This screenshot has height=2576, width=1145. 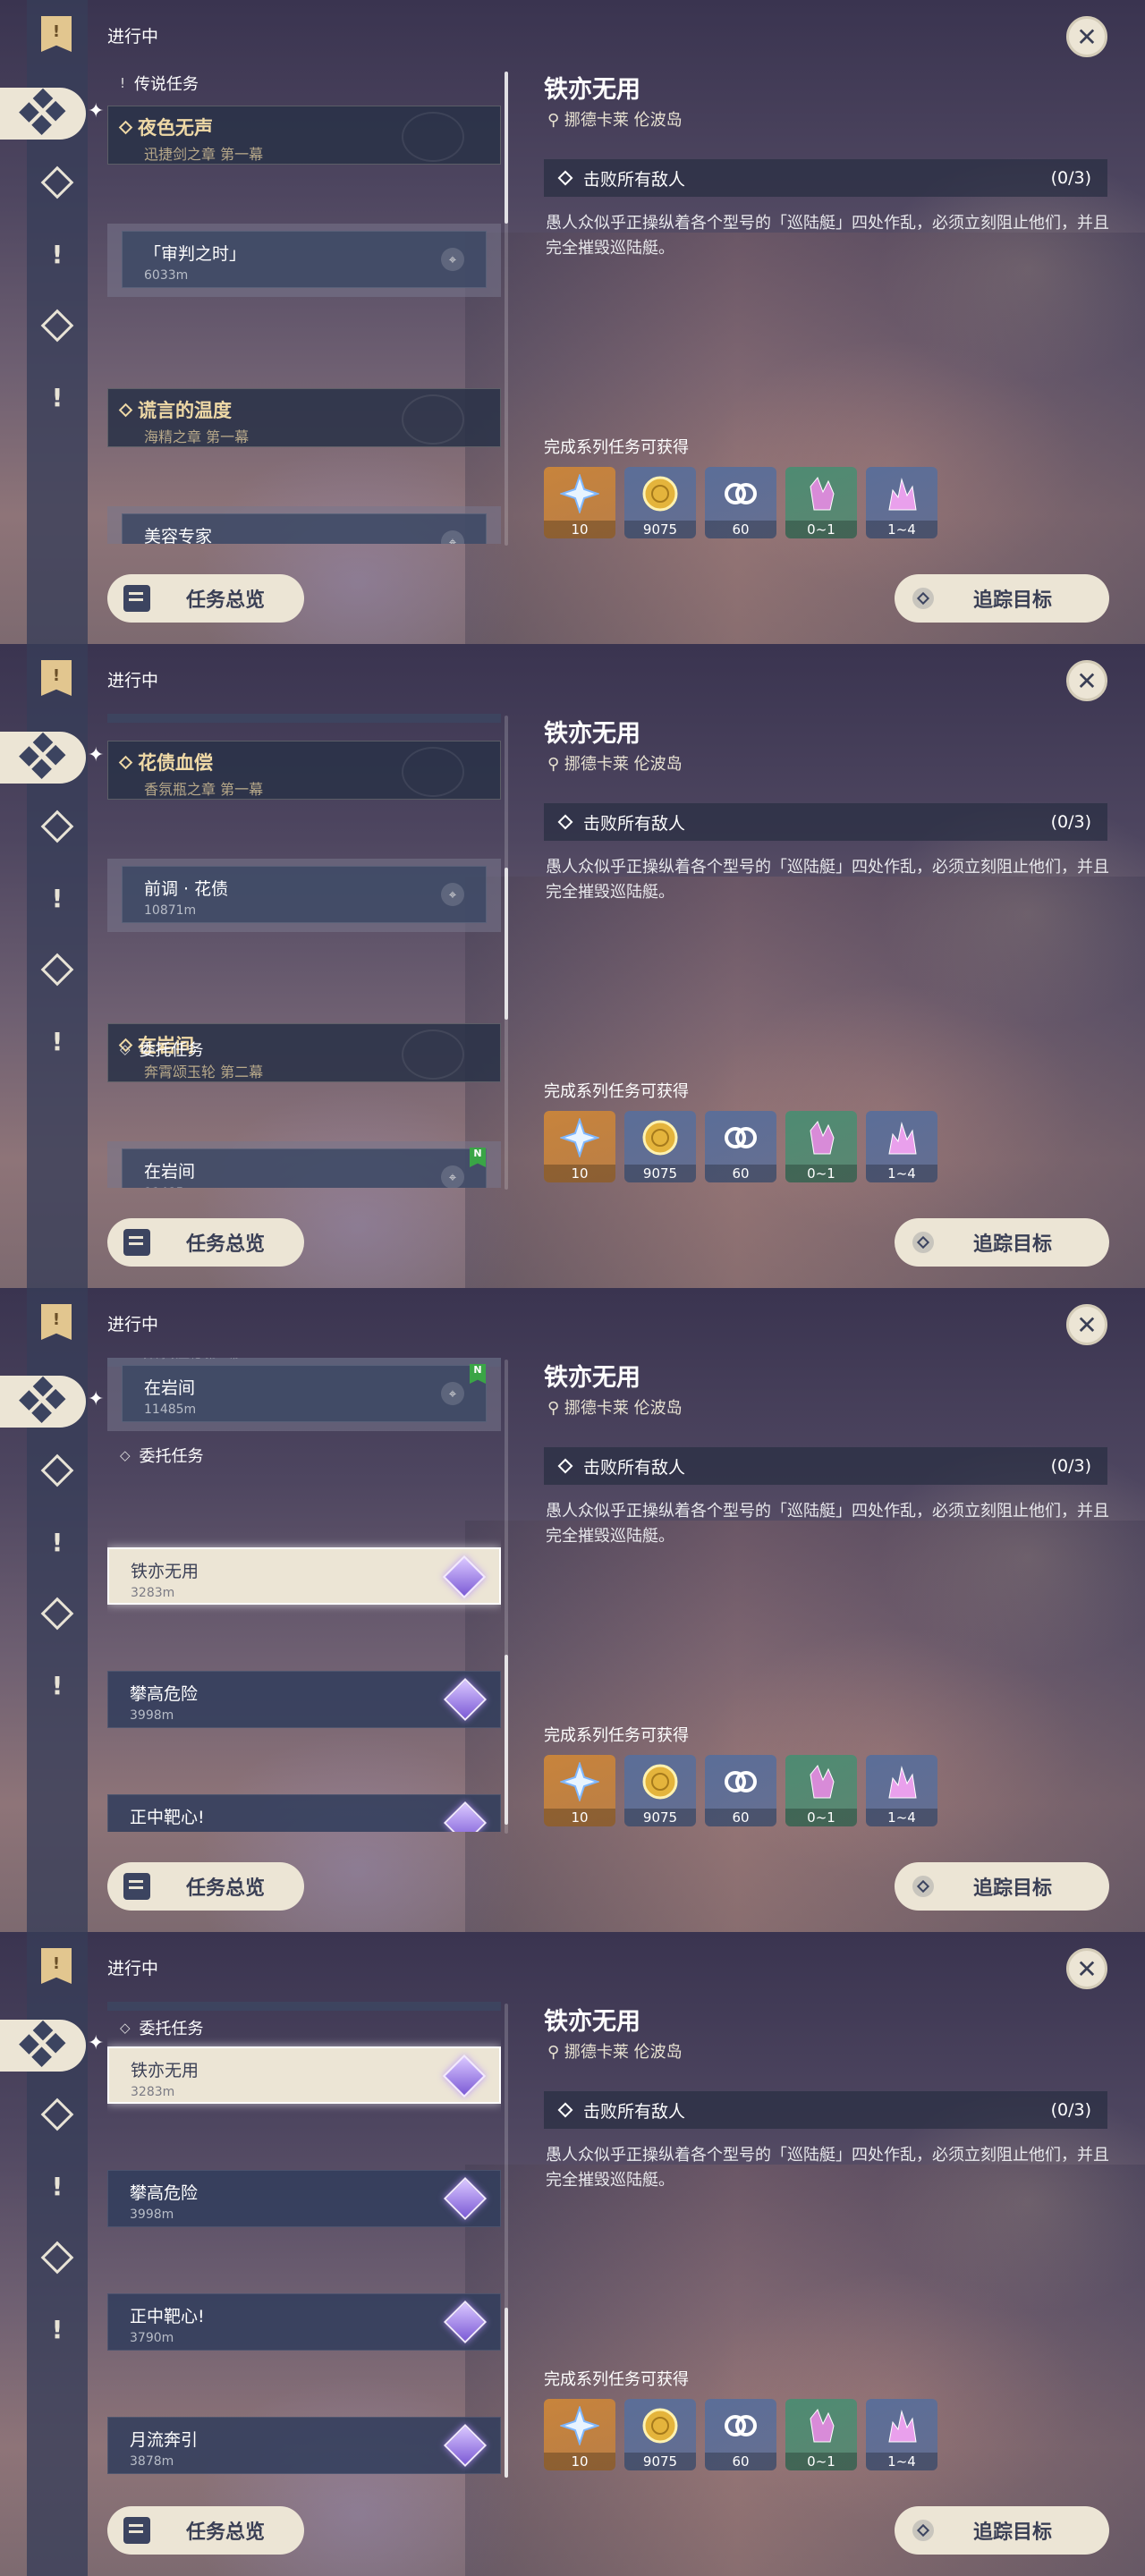 I want to click on location-text: 挪德卡莱 伦波岛, so click(x=623, y=764).